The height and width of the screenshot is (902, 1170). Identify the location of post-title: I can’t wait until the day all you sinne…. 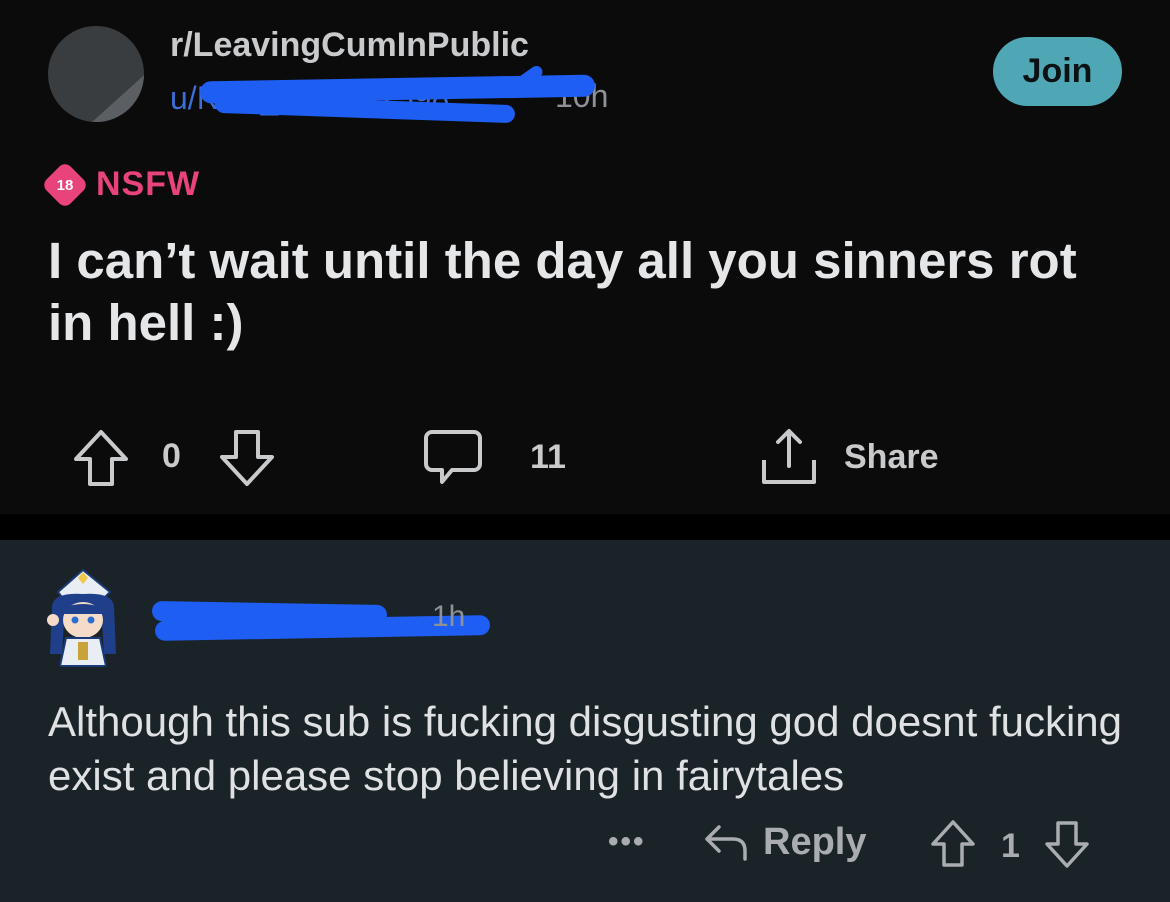
(578, 292).